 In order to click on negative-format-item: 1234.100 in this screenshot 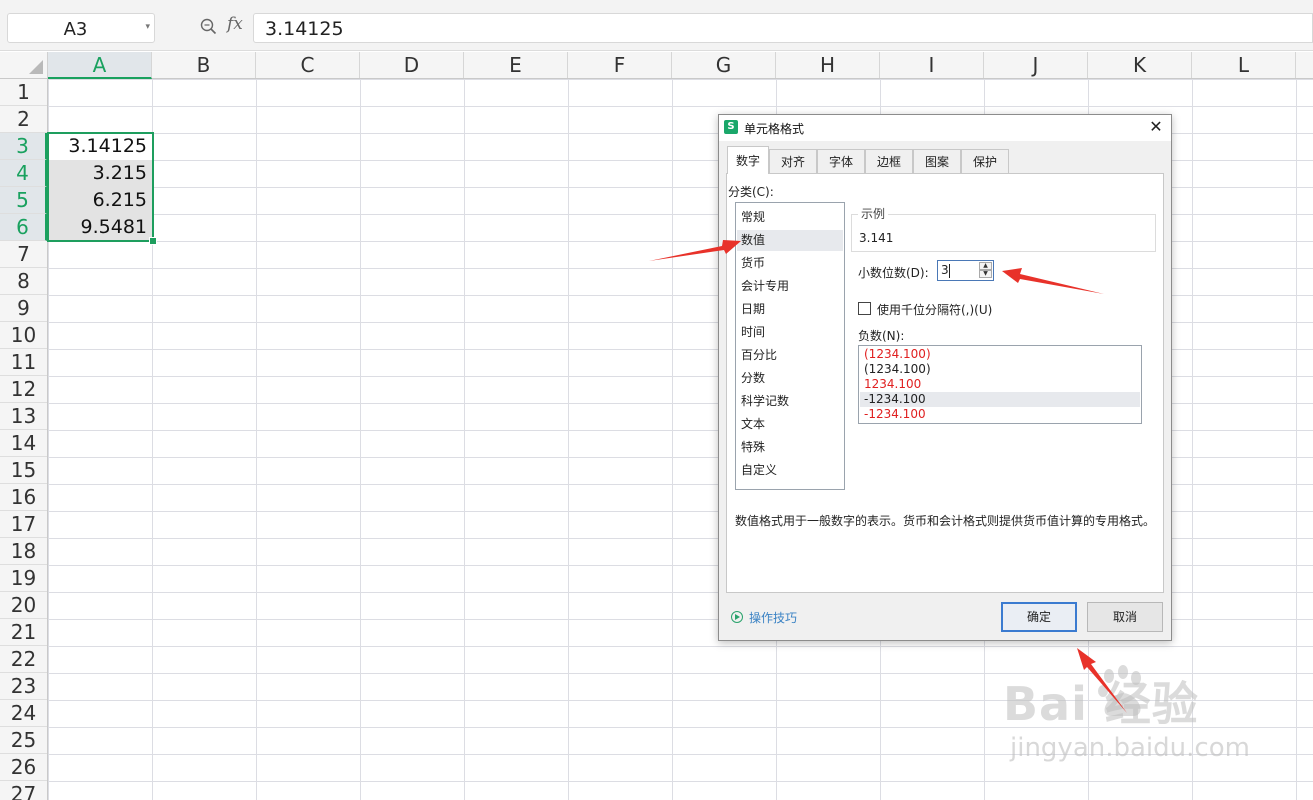, I will do `click(1000, 384)`.